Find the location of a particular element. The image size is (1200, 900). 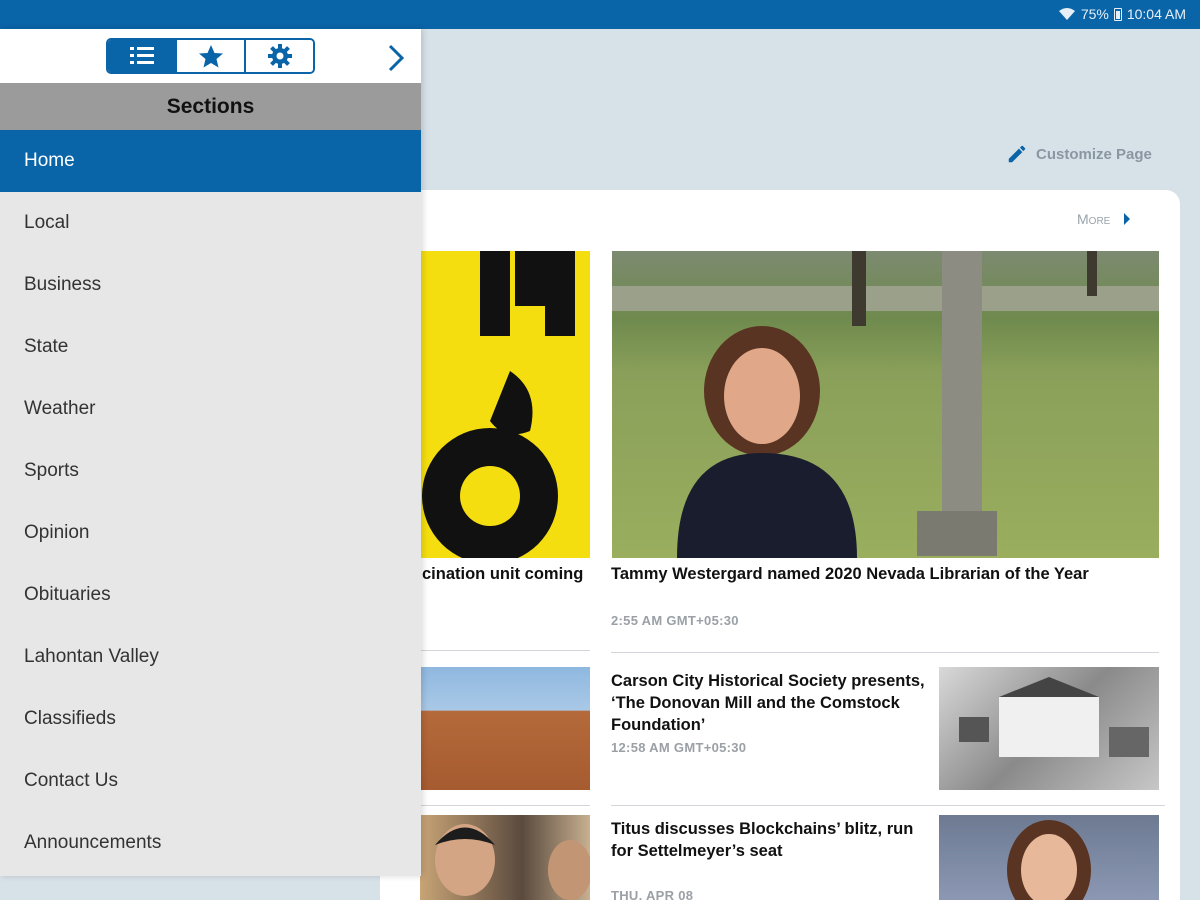

drawer-toolbar is located at coordinates (210, 56).